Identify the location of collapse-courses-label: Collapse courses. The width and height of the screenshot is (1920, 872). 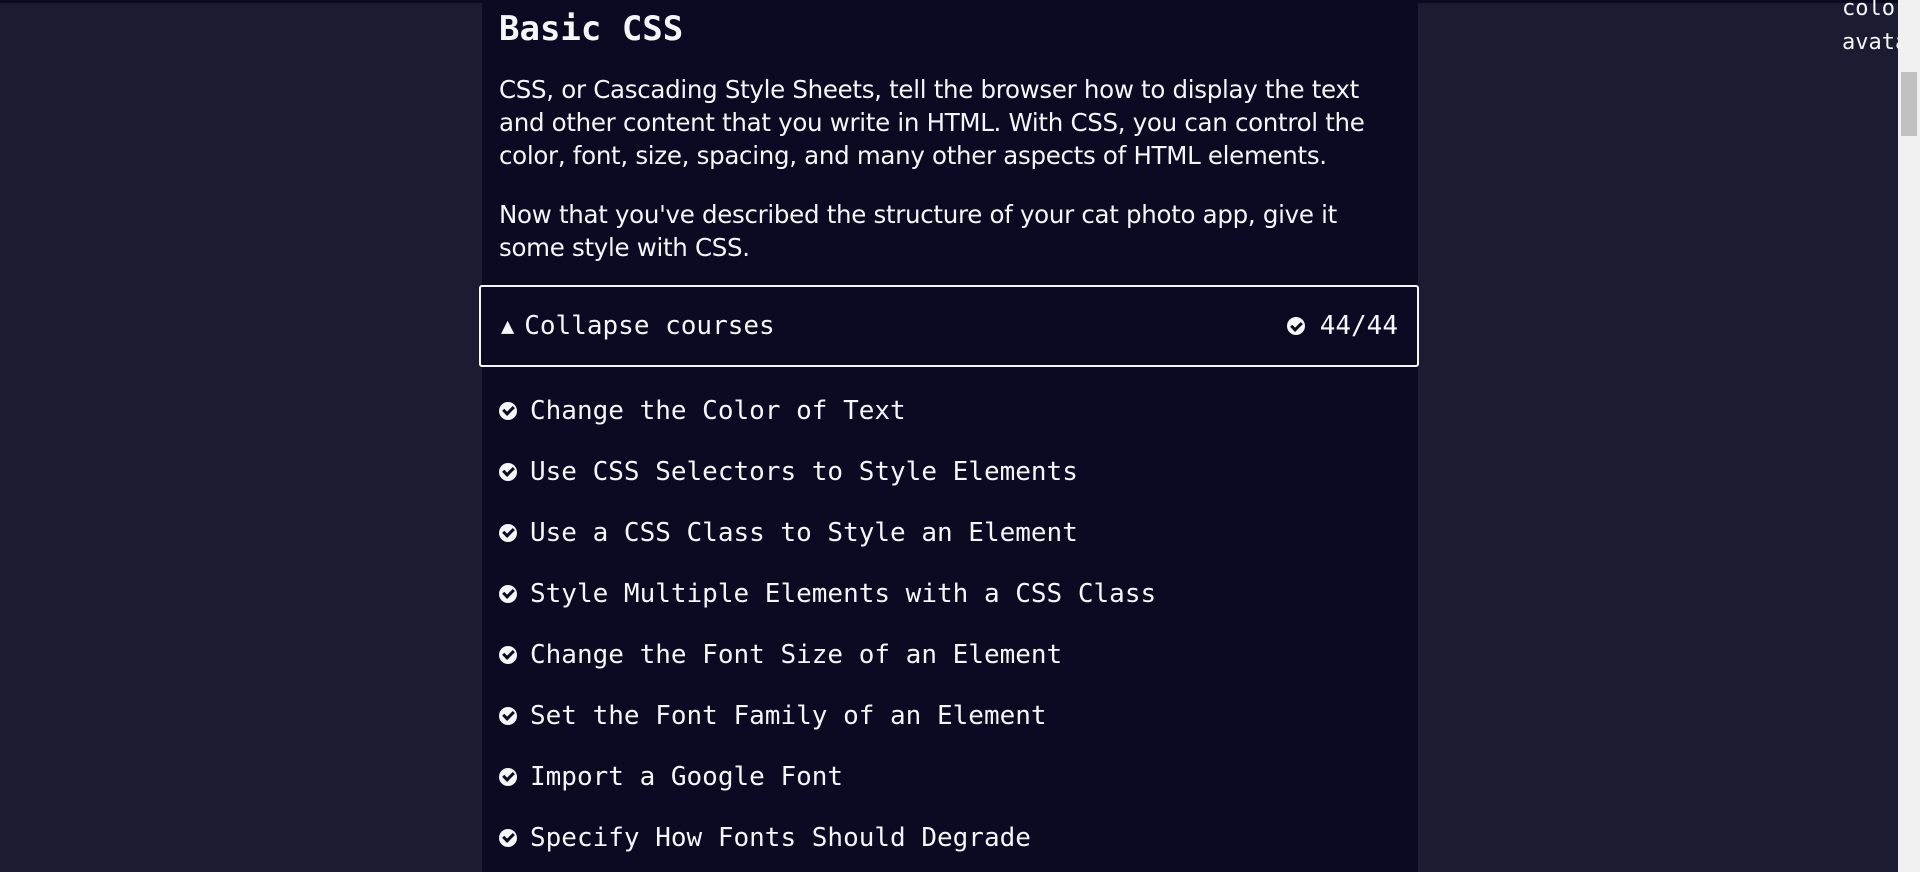
(649, 326).